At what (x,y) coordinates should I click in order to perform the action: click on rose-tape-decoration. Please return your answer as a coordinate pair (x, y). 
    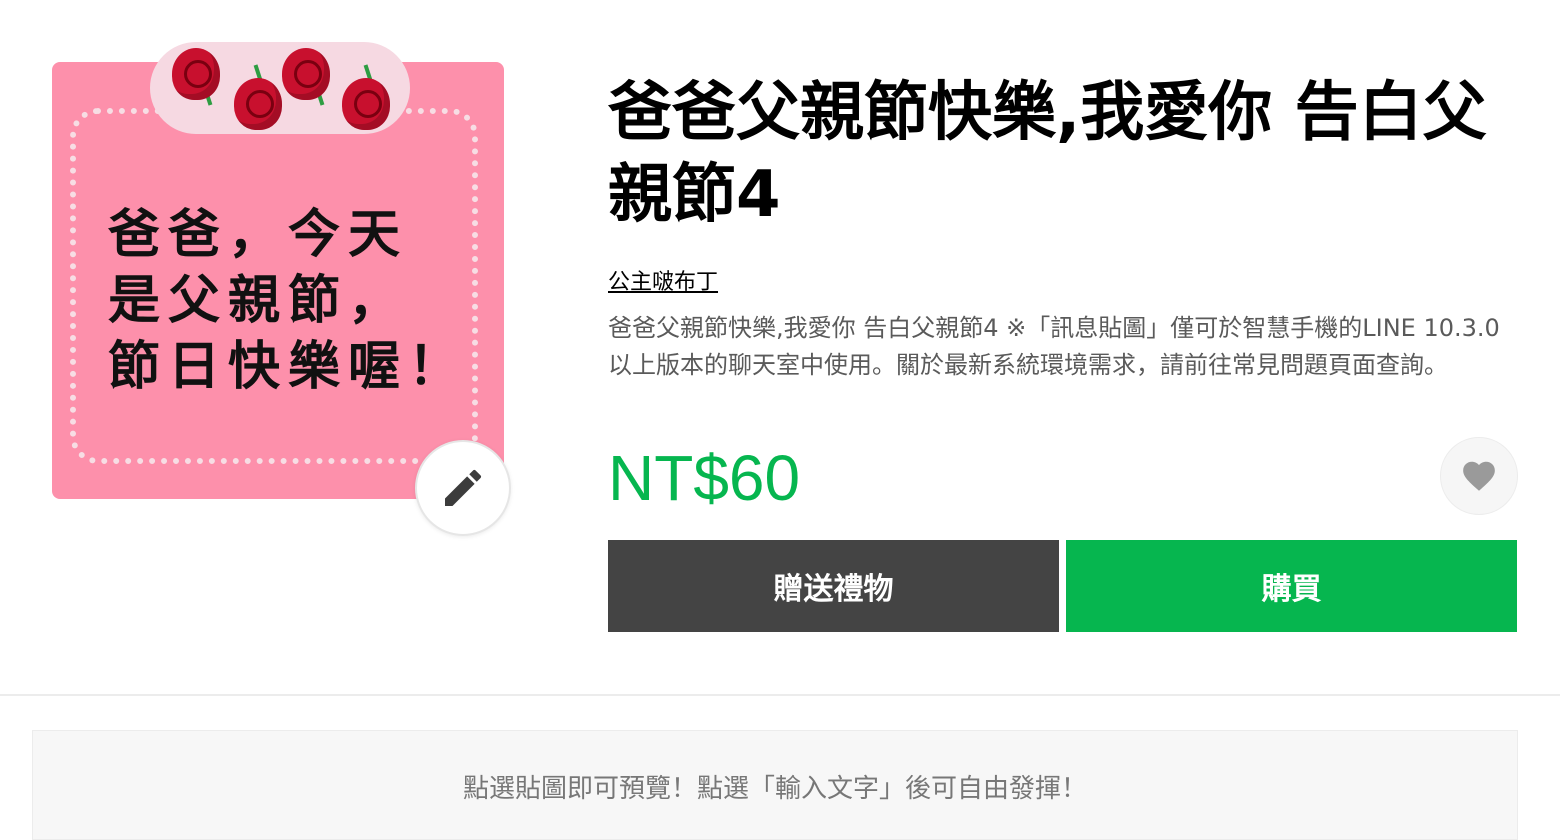
    Looking at the image, I should click on (280, 88).